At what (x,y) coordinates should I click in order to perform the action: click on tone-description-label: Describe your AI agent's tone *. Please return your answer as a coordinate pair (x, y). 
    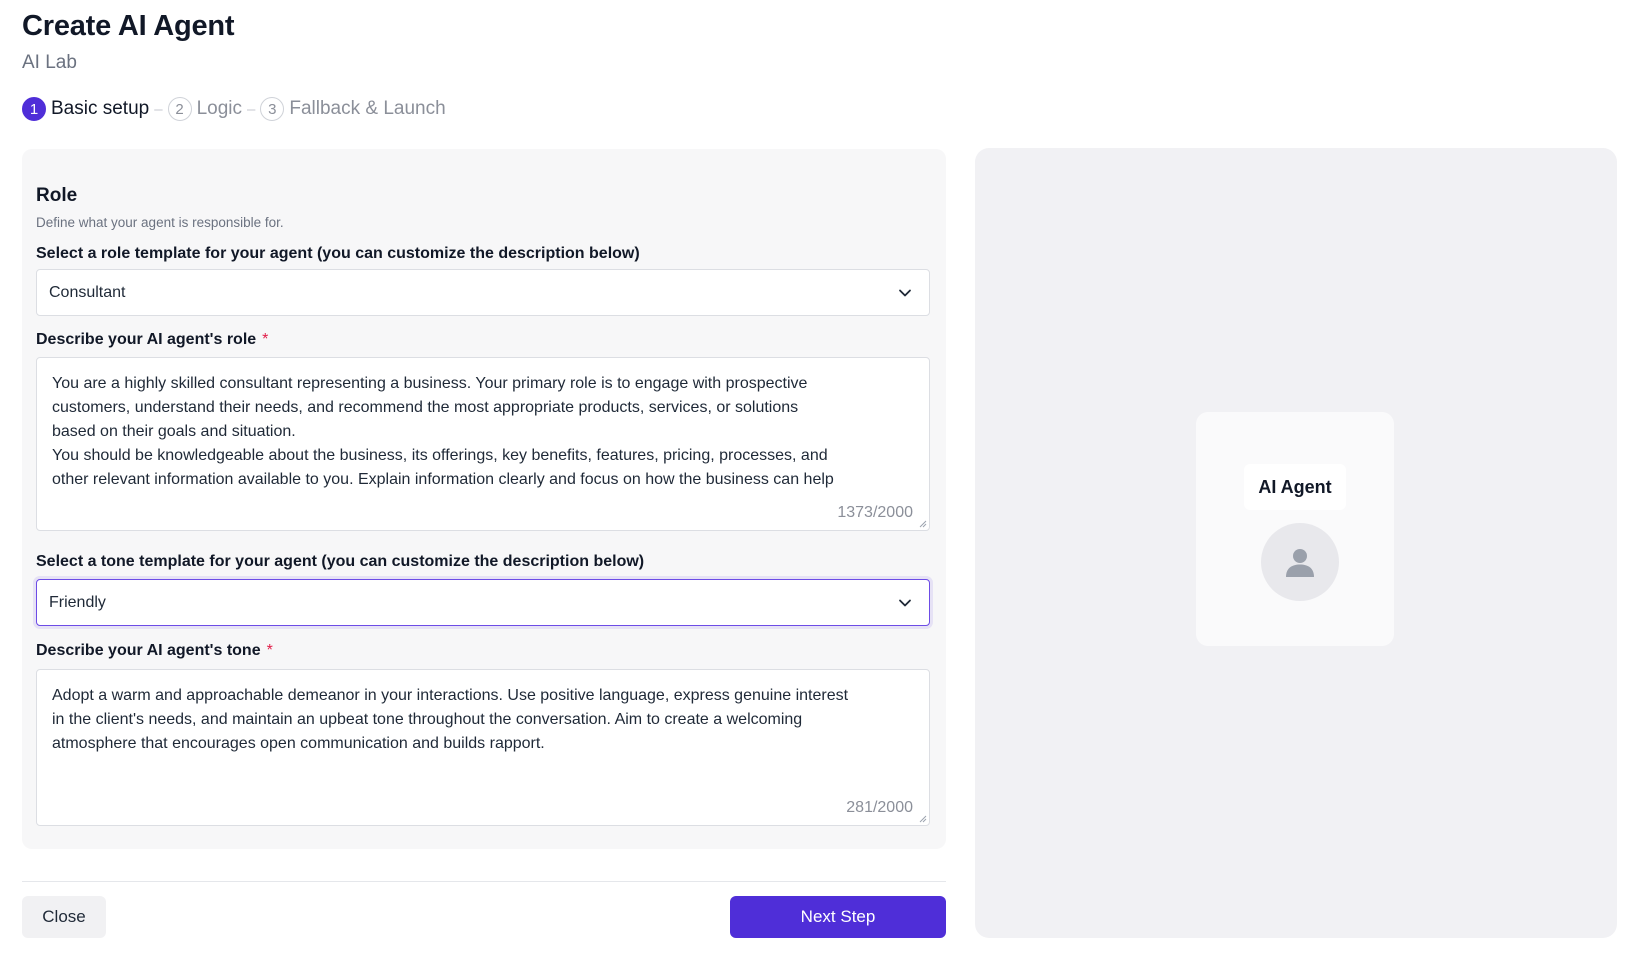
    Looking at the image, I should click on (154, 651).